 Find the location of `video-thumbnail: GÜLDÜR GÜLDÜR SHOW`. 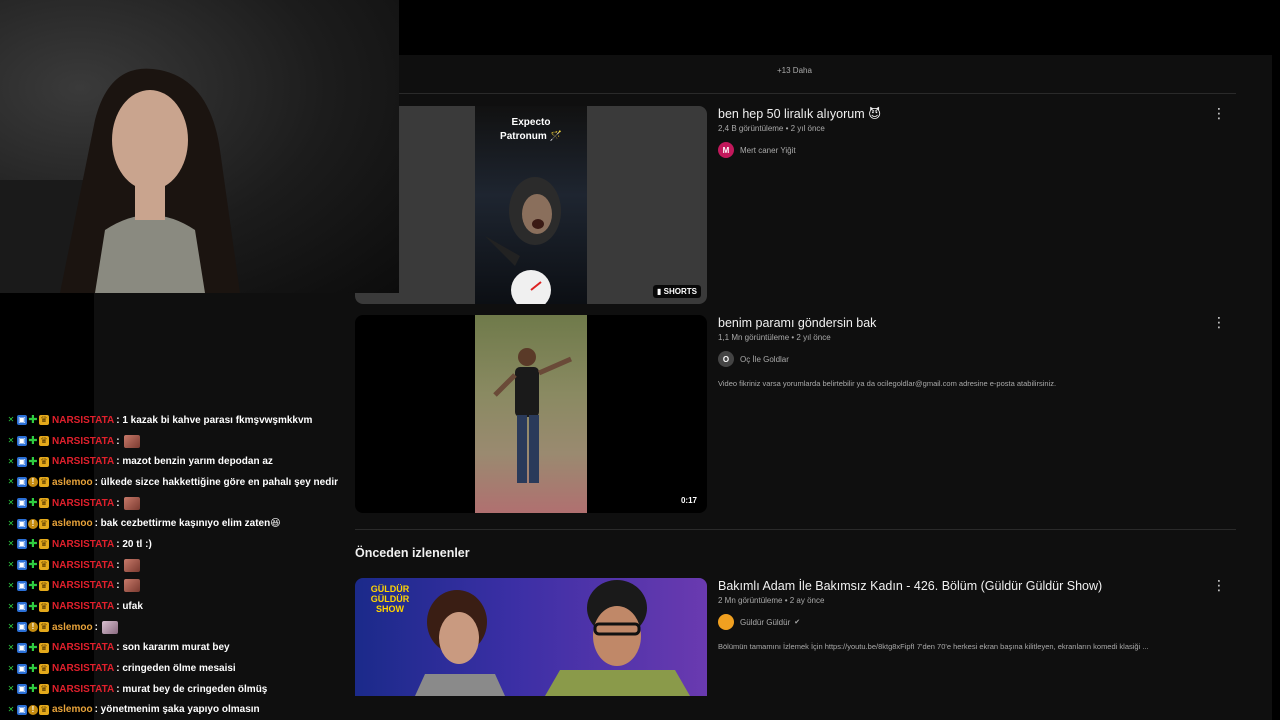

video-thumbnail: GÜLDÜR GÜLDÜR SHOW is located at coordinates (531, 637).